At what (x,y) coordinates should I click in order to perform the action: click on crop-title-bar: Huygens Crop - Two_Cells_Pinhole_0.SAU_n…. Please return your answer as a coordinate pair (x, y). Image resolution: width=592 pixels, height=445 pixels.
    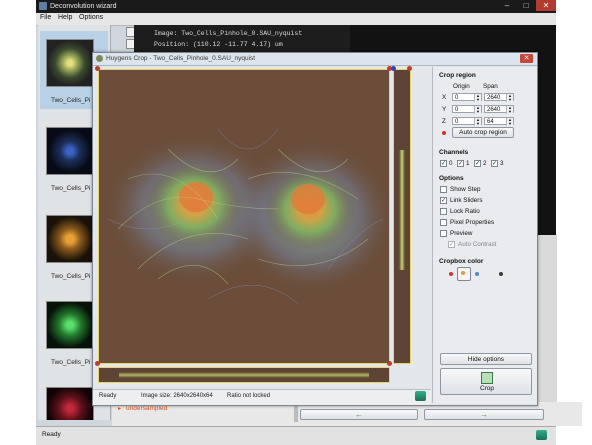
    Looking at the image, I should click on (315, 59).